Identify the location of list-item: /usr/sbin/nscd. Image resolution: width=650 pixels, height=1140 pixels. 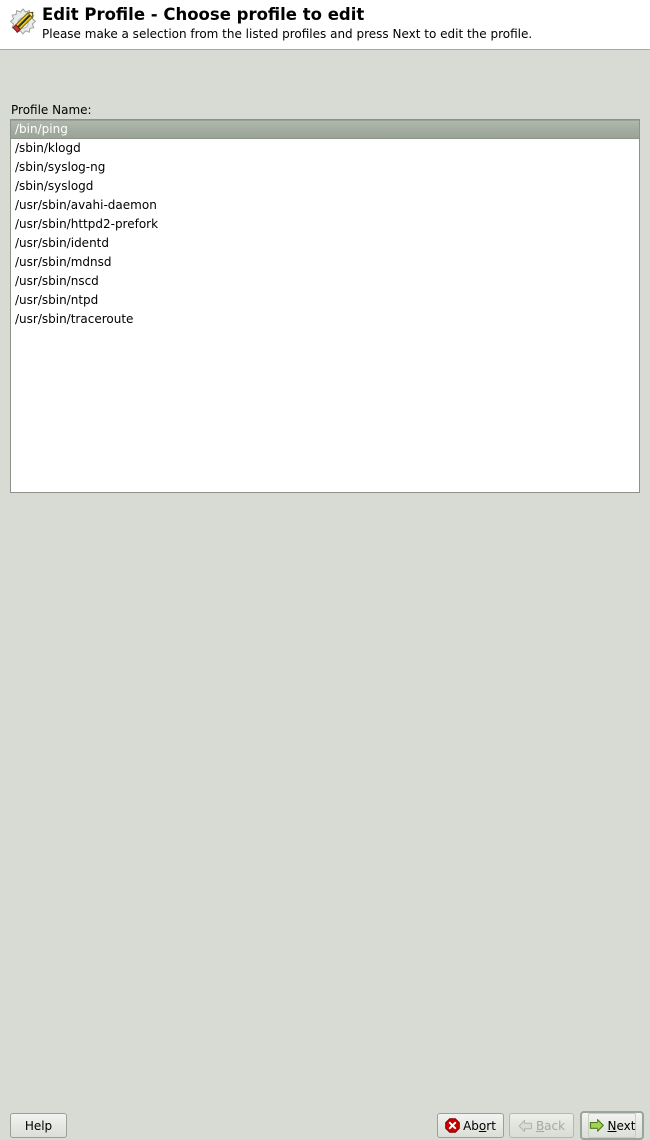
(325, 281).